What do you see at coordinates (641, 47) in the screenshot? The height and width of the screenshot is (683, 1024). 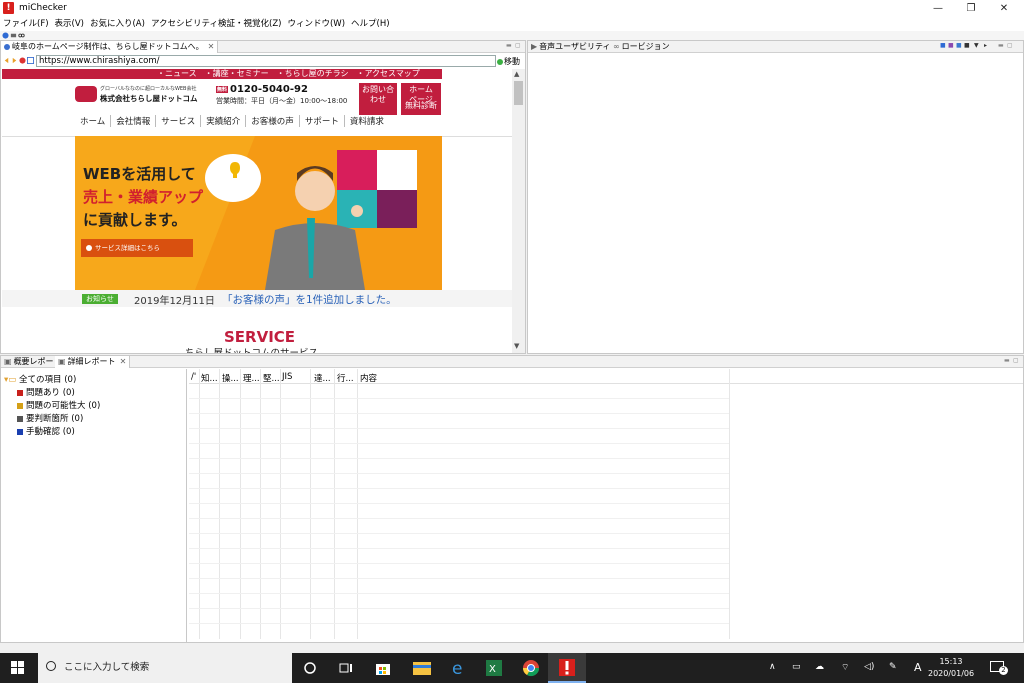 I see `tab-low-vision: ∞ ロービジョン` at bounding box center [641, 47].